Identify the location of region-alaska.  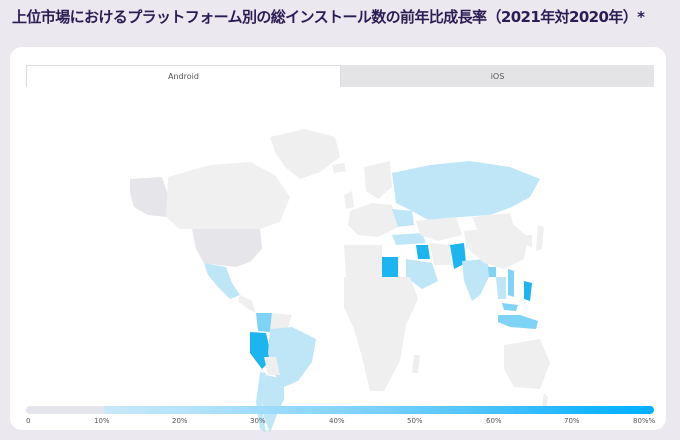
(149, 197).